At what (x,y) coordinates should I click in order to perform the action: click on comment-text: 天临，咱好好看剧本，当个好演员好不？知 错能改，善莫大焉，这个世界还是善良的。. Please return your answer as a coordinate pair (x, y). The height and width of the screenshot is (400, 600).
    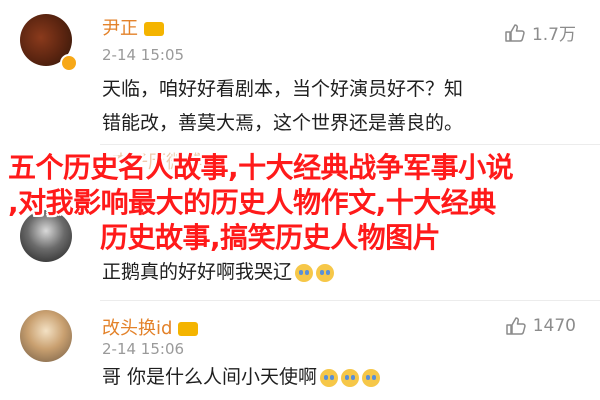
    Looking at the image, I should click on (337, 106).